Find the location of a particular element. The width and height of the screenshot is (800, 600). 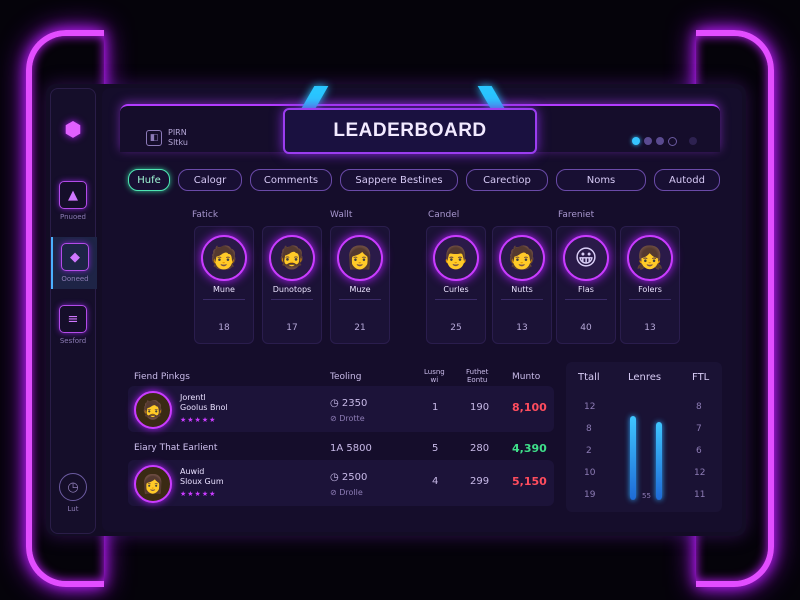

row-sub: ⊘ Drotte is located at coordinates (347, 418).